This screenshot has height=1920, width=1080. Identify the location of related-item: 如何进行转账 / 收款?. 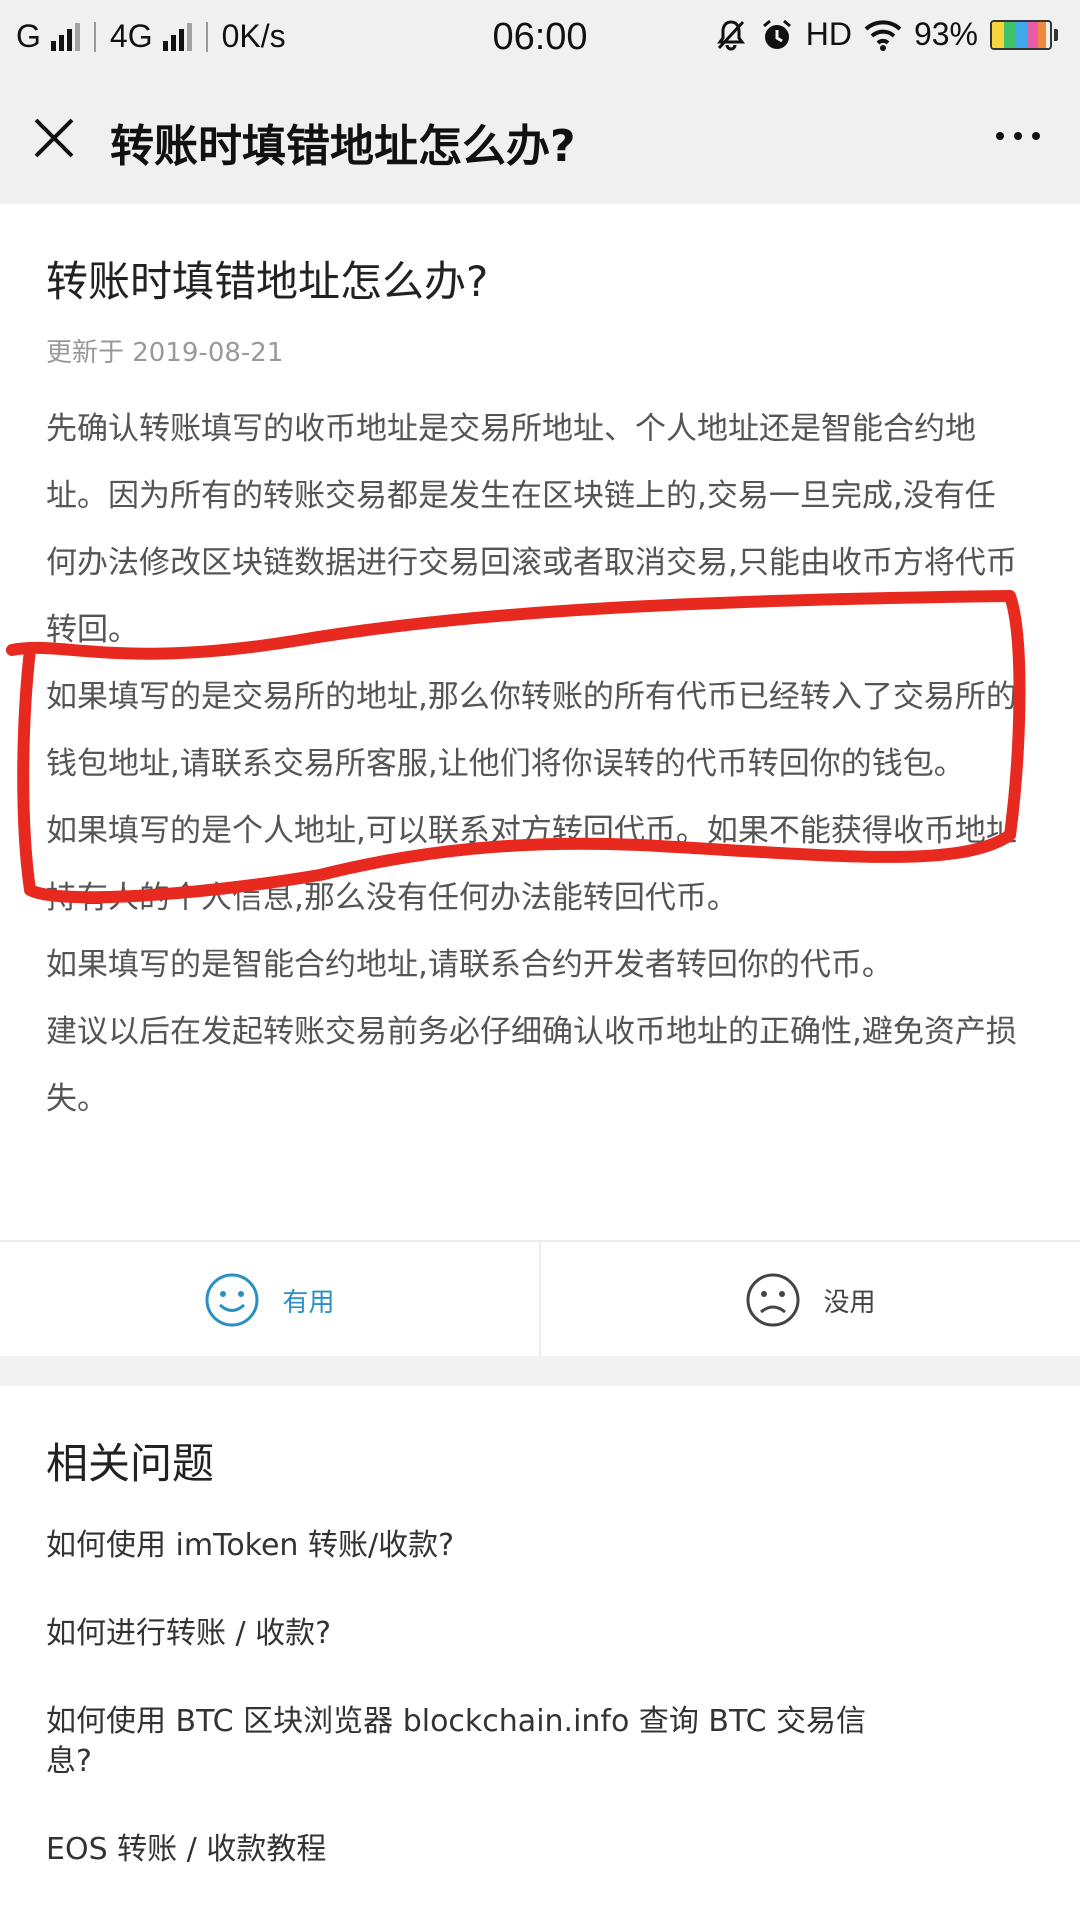
(476, 1634).